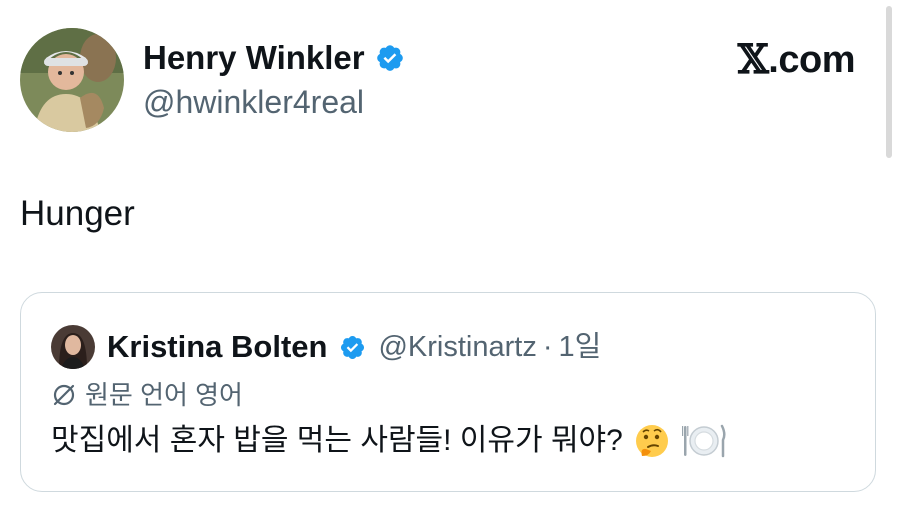 Image resolution: width=900 pixels, height=513 pixels. I want to click on quoted-verified-badge-icon, so click(352, 347).